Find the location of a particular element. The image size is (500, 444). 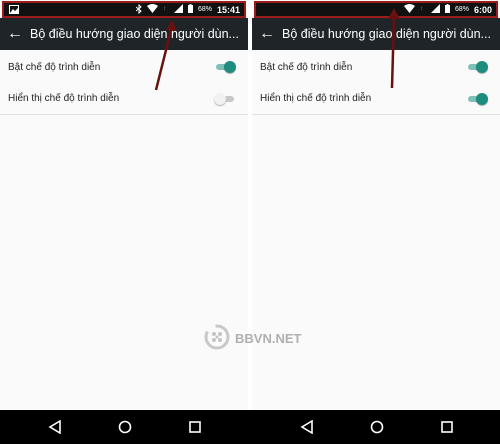

watermark-text: BBVN.NET is located at coordinates (268, 338).